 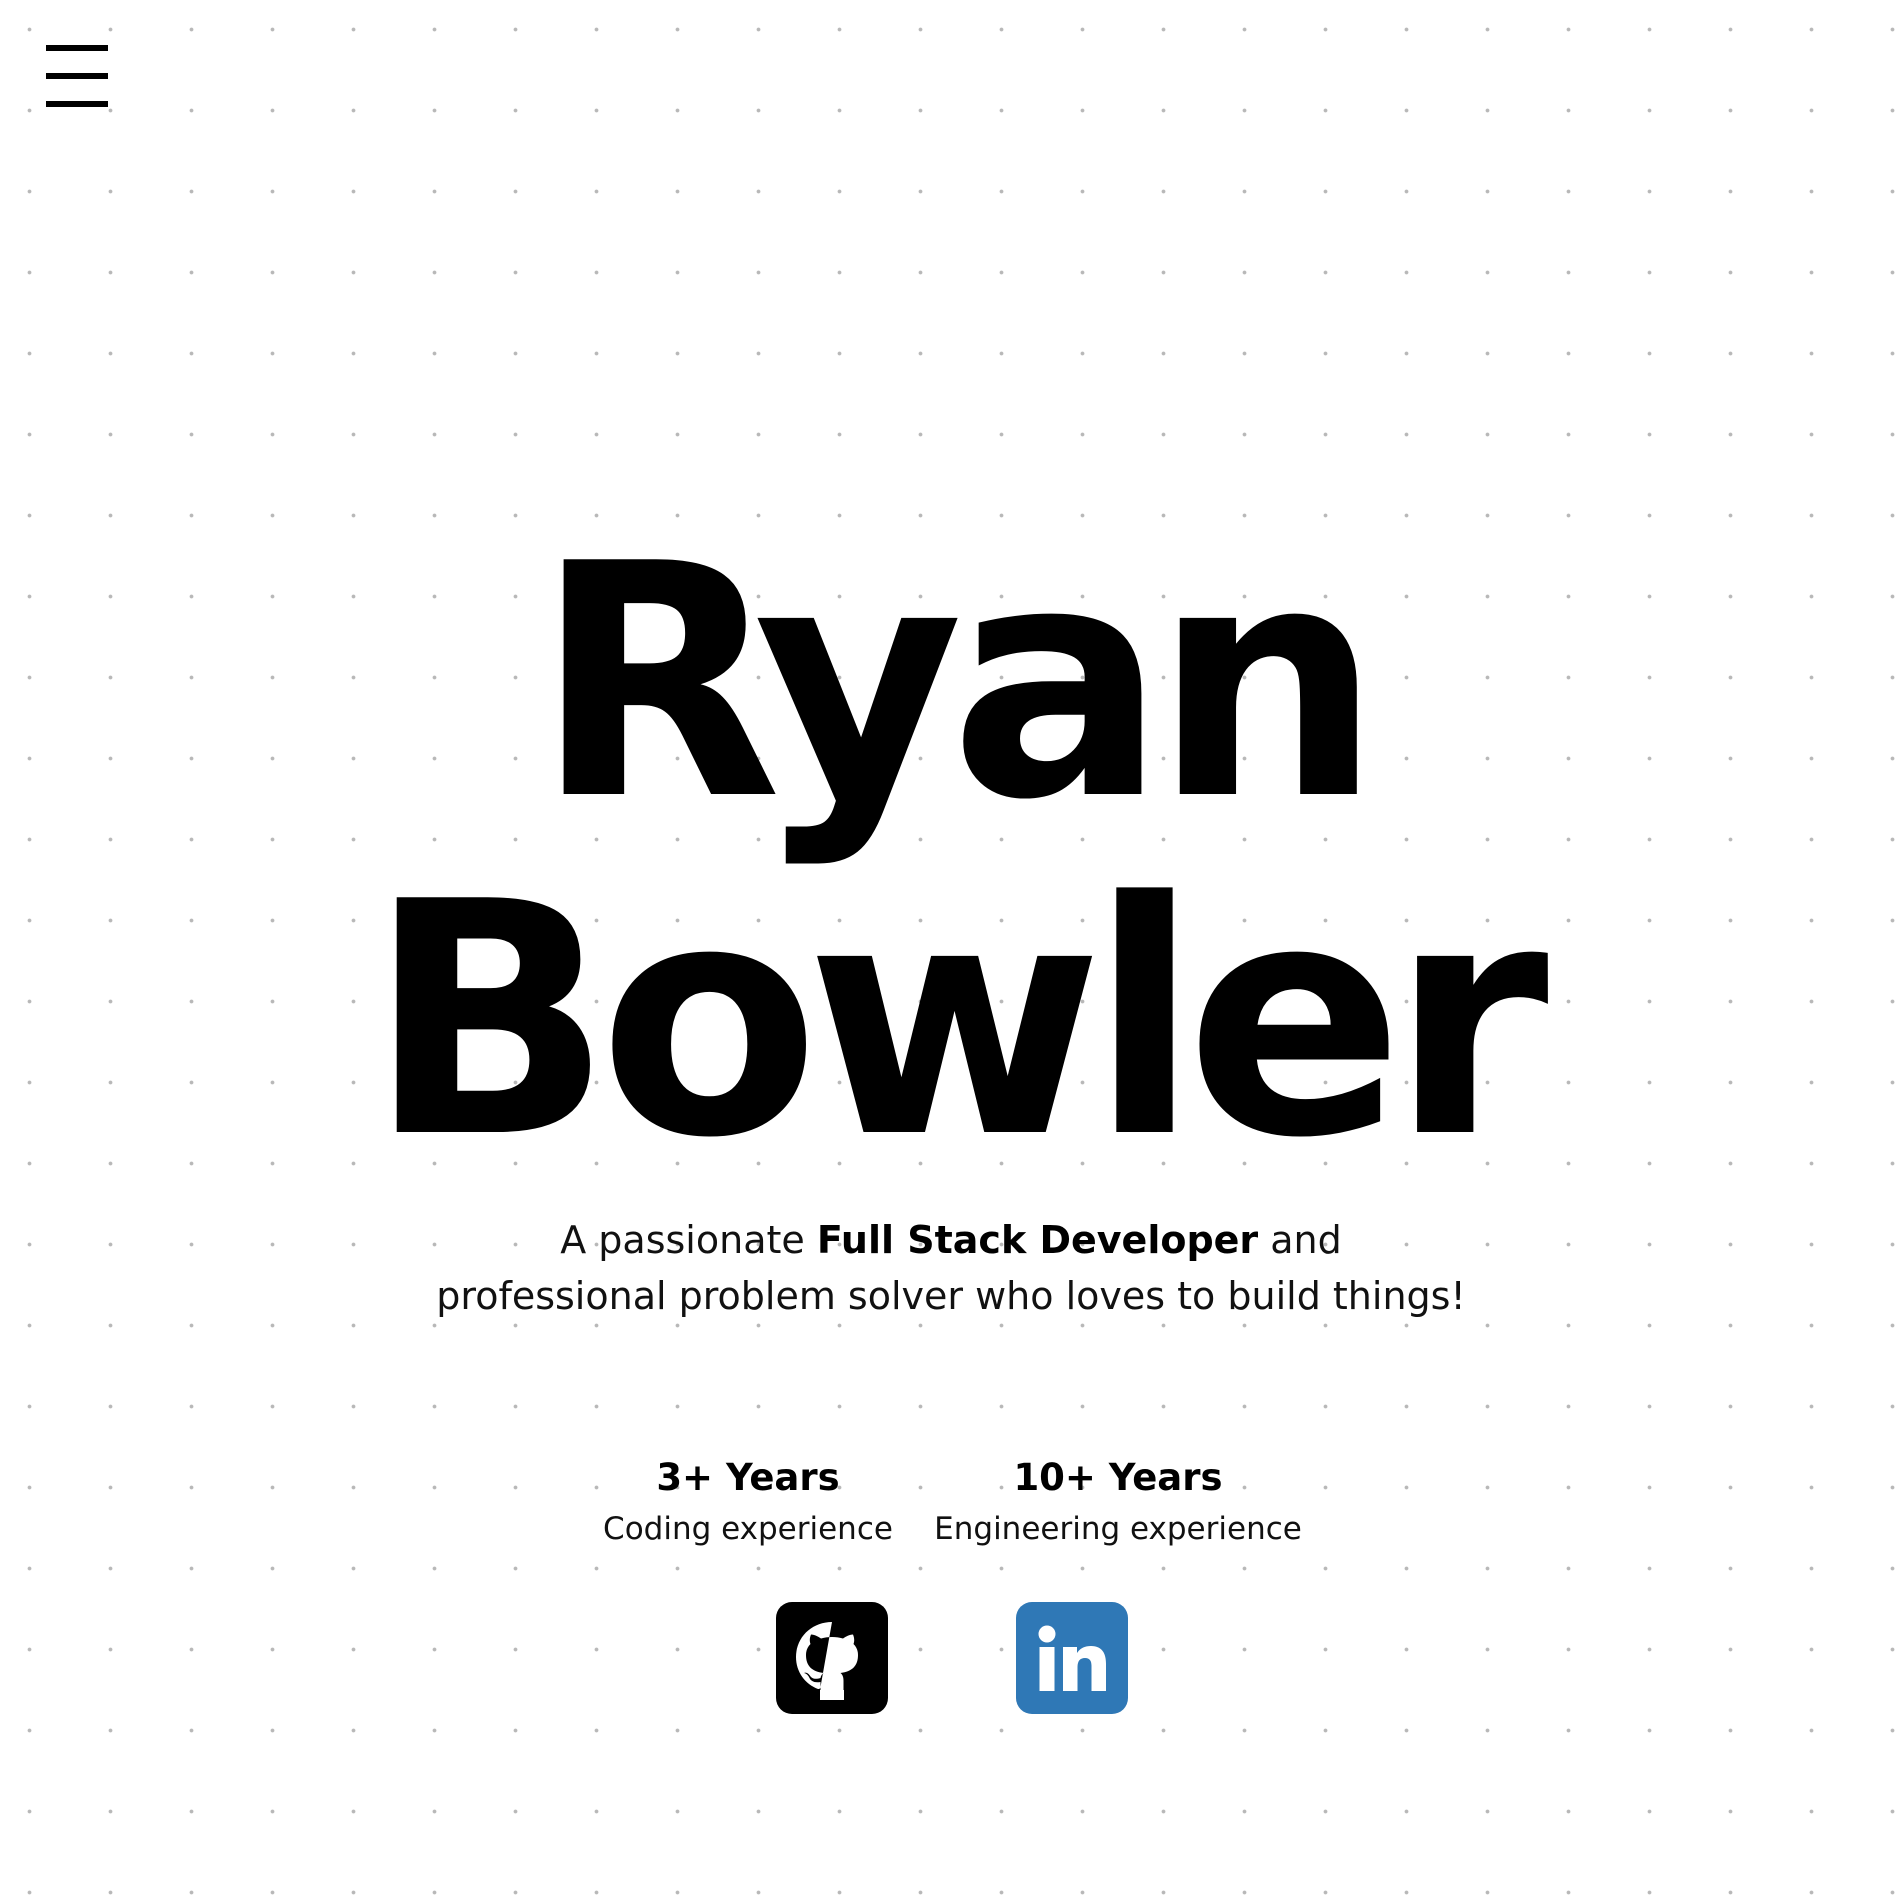 What do you see at coordinates (958, 1020) in the screenshot?
I see `hero-last-name: Bowler` at bounding box center [958, 1020].